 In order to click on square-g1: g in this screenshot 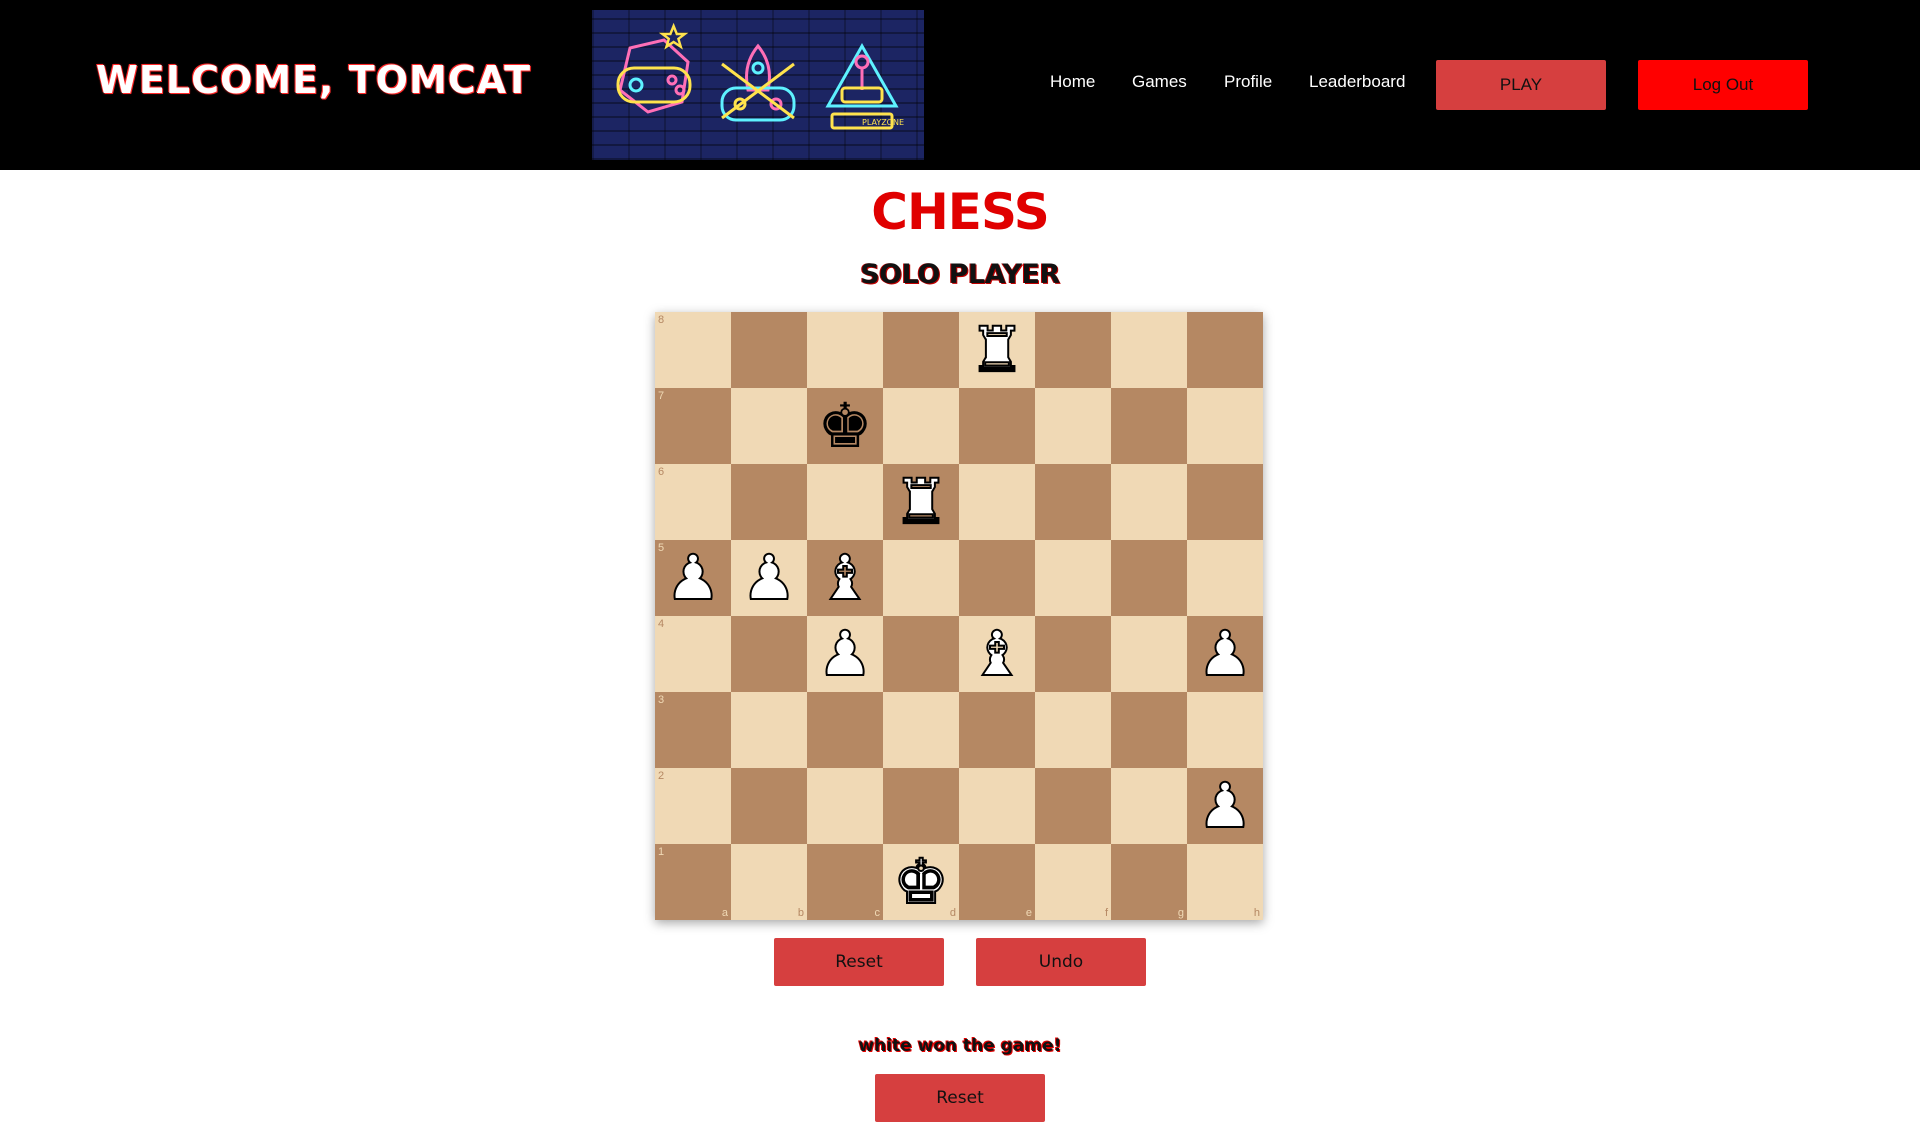, I will do `click(1149, 882)`.